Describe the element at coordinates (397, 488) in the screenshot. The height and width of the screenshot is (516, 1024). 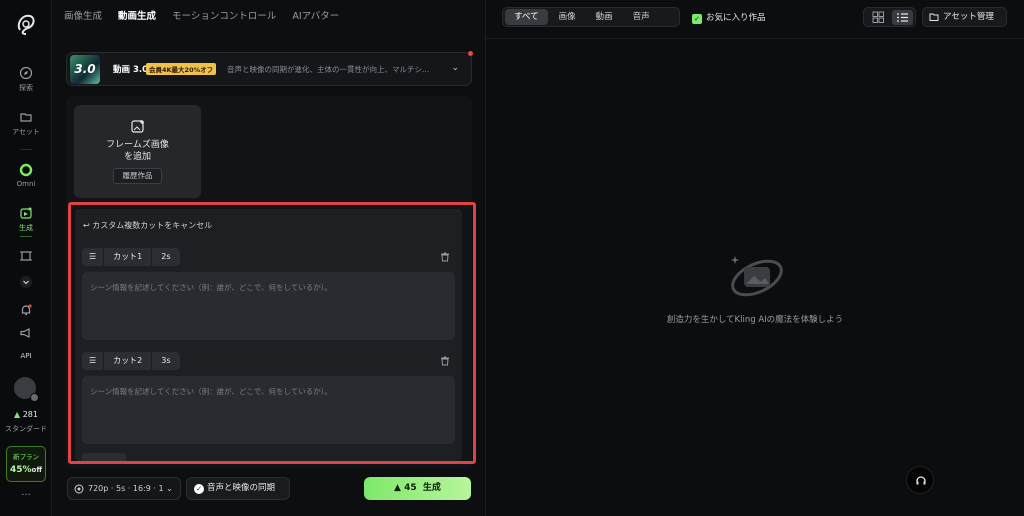
I see `flame-icon: ▲` at that location.